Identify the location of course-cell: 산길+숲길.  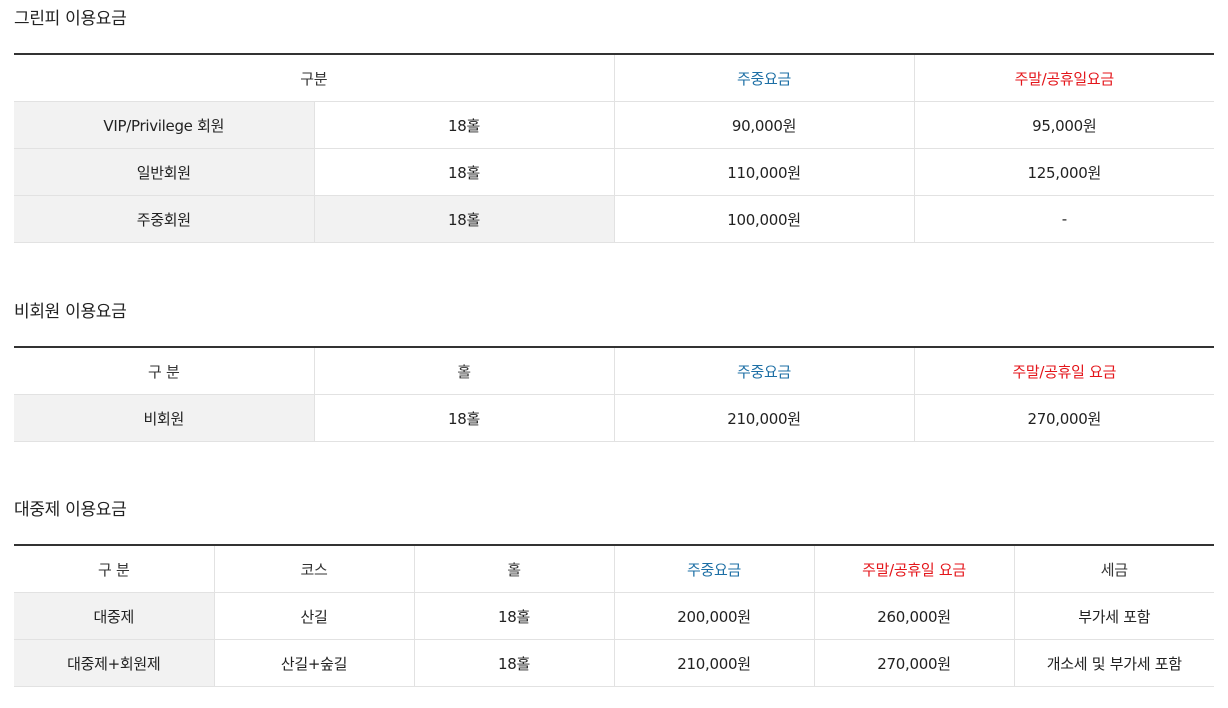
(313, 663).